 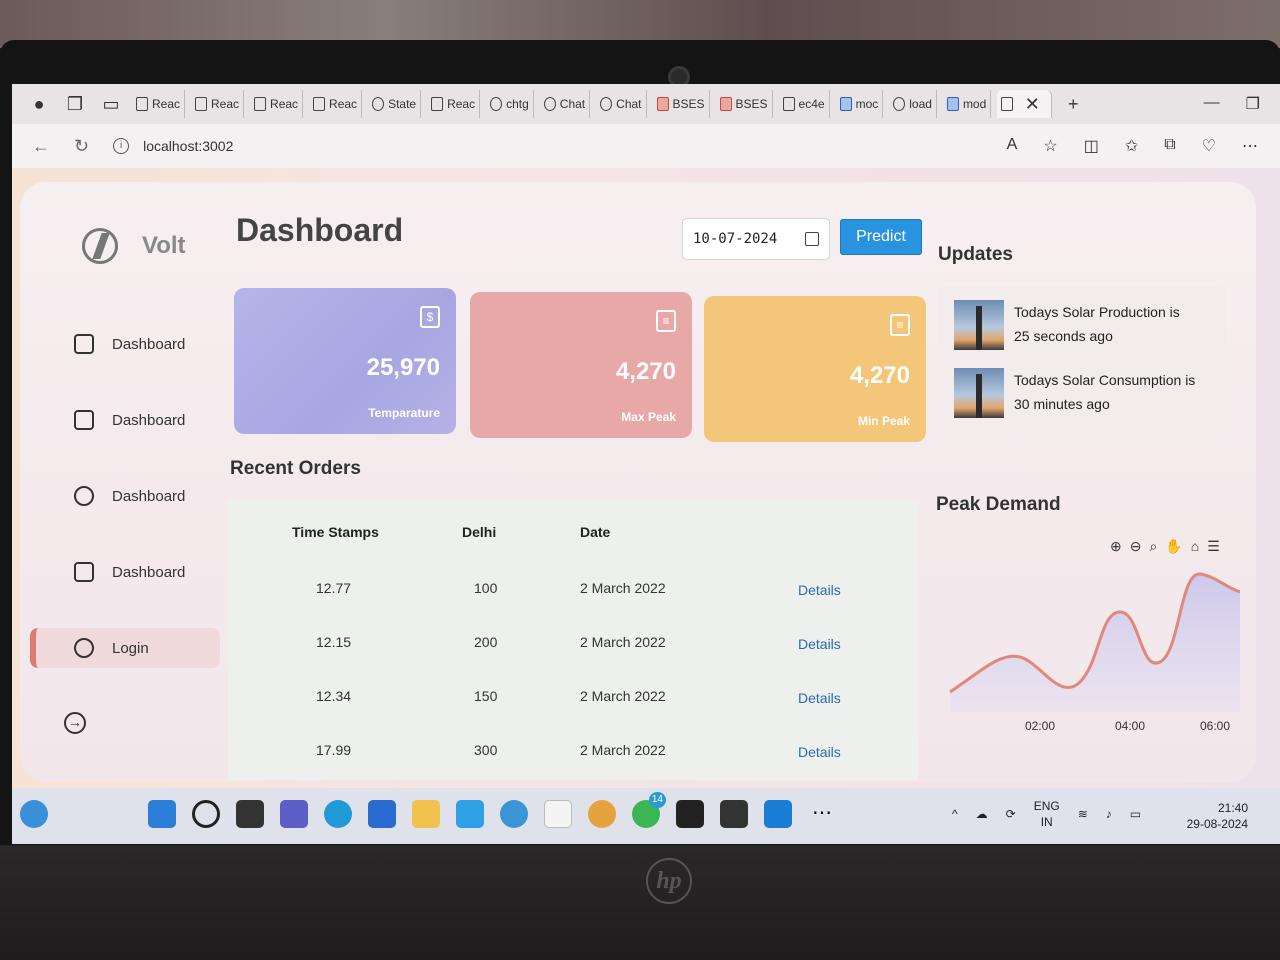 What do you see at coordinates (1050, 146) in the screenshot?
I see `favorite-star-icon: ☆` at bounding box center [1050, 146].